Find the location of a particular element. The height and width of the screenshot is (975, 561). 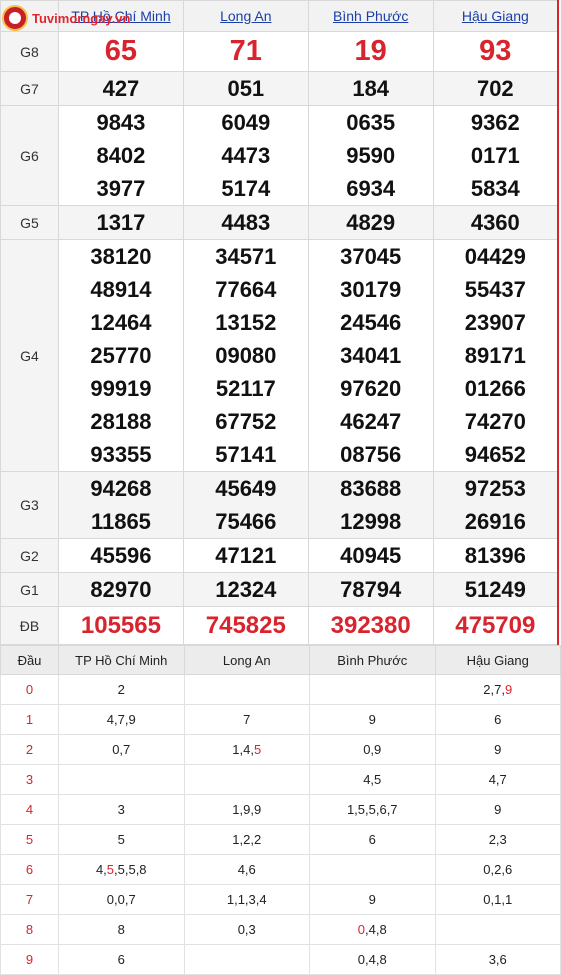

prize-number: 04429 is located at coordinates (495, 256).